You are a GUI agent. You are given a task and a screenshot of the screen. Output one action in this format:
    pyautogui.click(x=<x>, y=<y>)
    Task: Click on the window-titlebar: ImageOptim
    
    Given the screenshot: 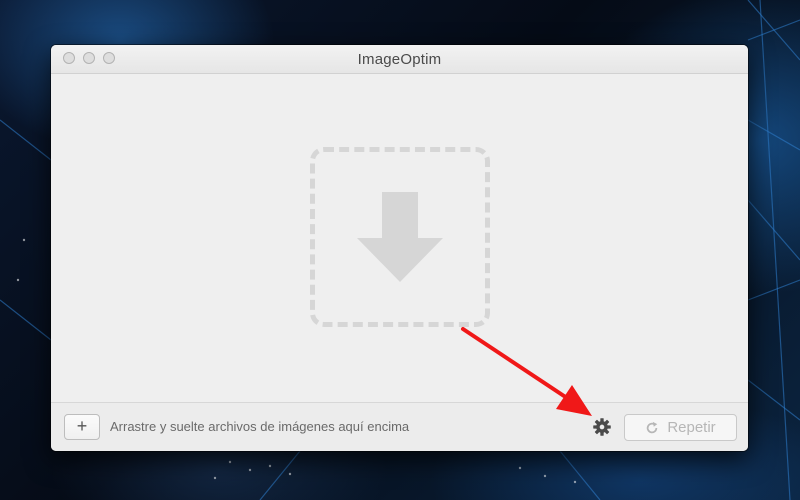 What is the action you would take?
    pyautogui.click(x=399, y=59)
    